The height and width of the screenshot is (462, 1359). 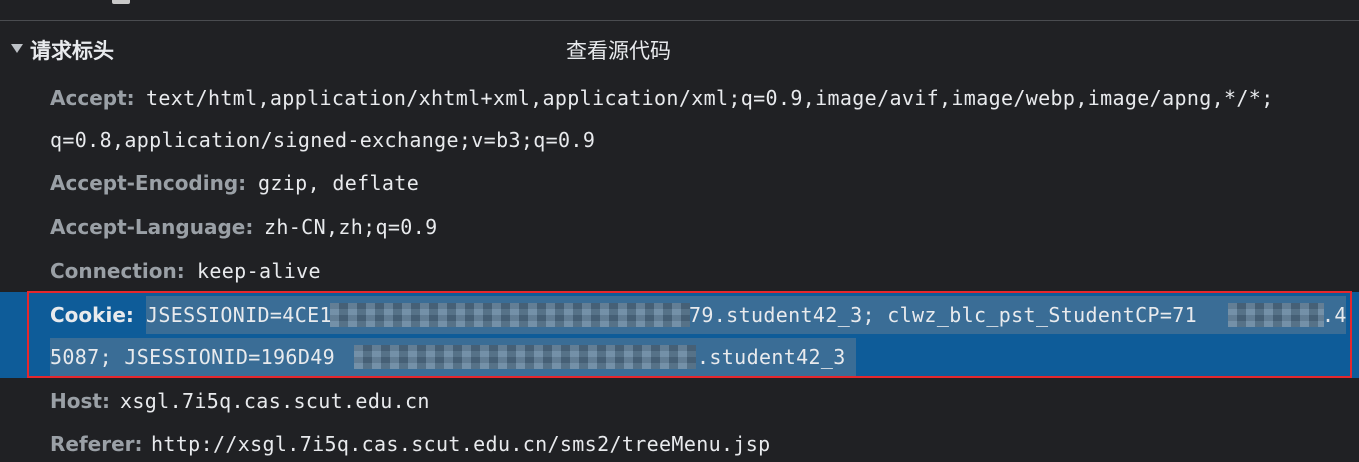 I want to click on header-value: xsgl.7i5q.cas.scut.edu.cn, so click(x=275, y=401).